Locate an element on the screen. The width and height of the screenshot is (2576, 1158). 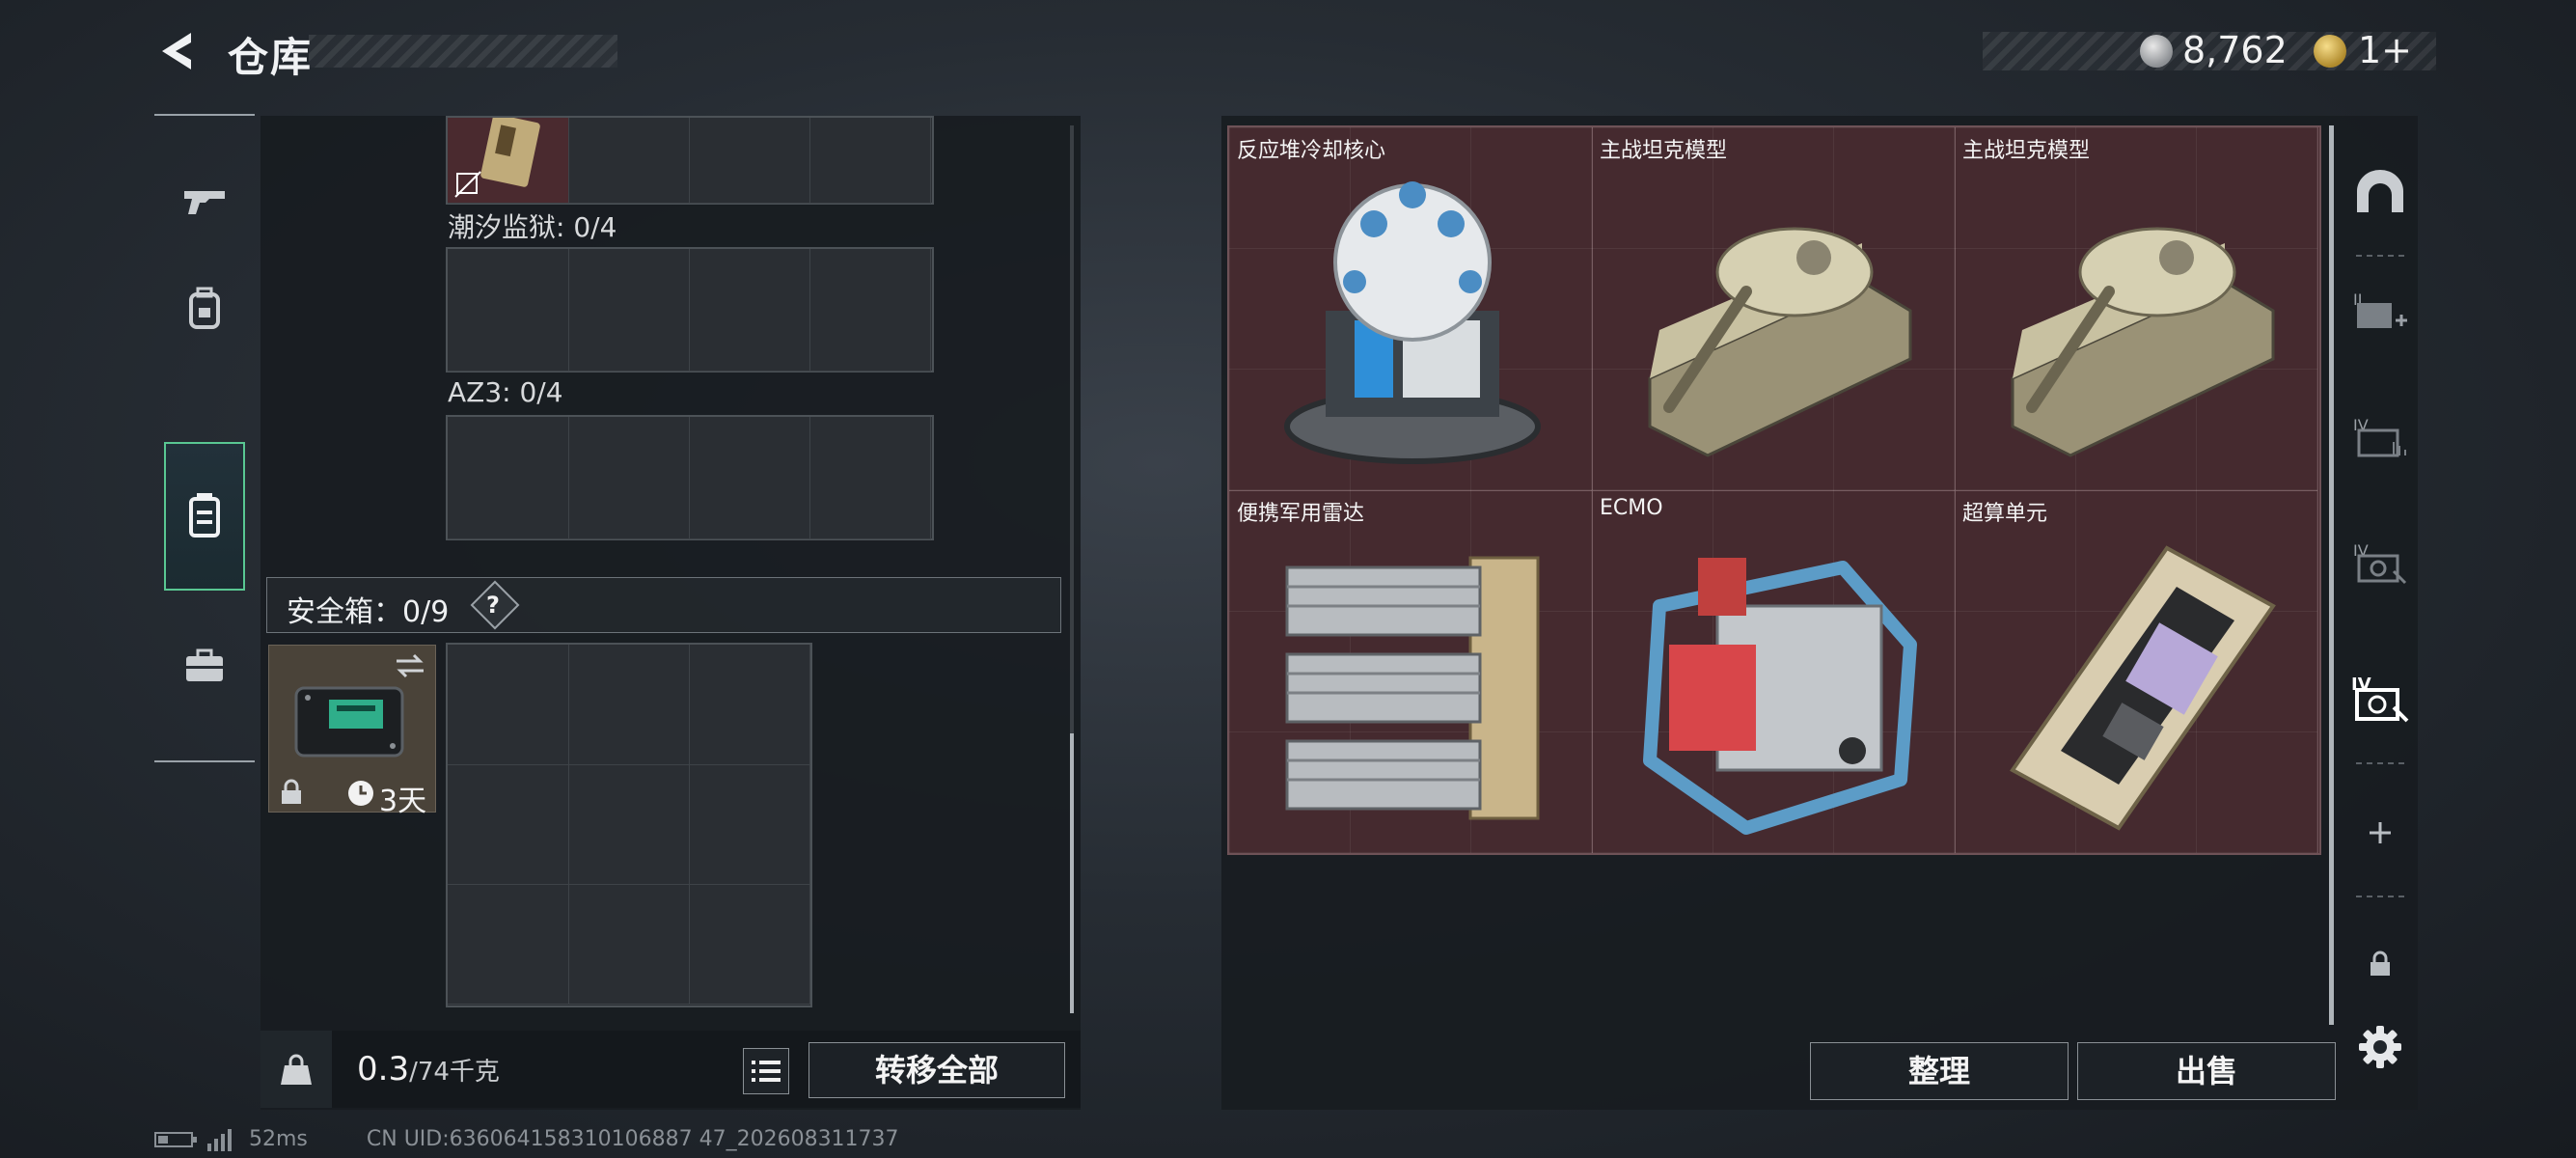
container-grid-tide-prison is located at coordinates (690, 309).